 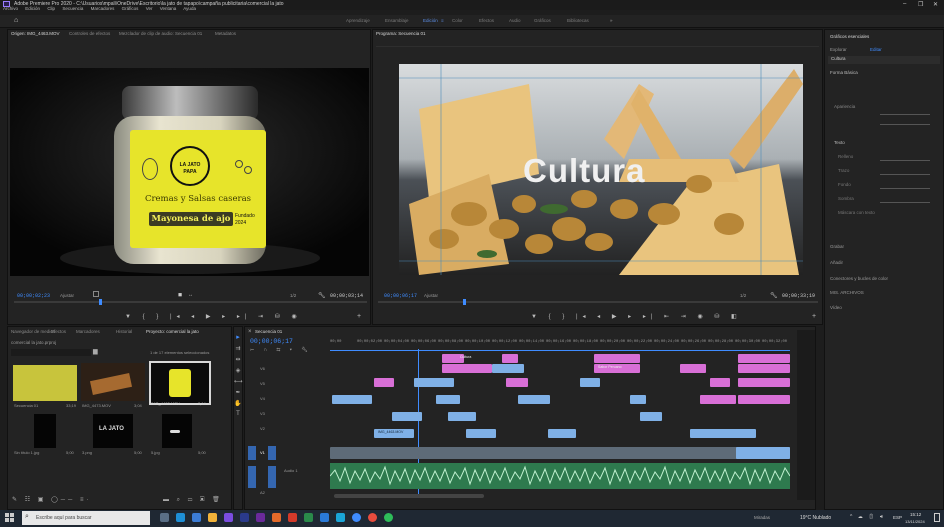 What do you see at coordinates (844, 72) in the screenshot?
I see `section-forma-basica: Forma Básica` at bounding box center [844, 72].